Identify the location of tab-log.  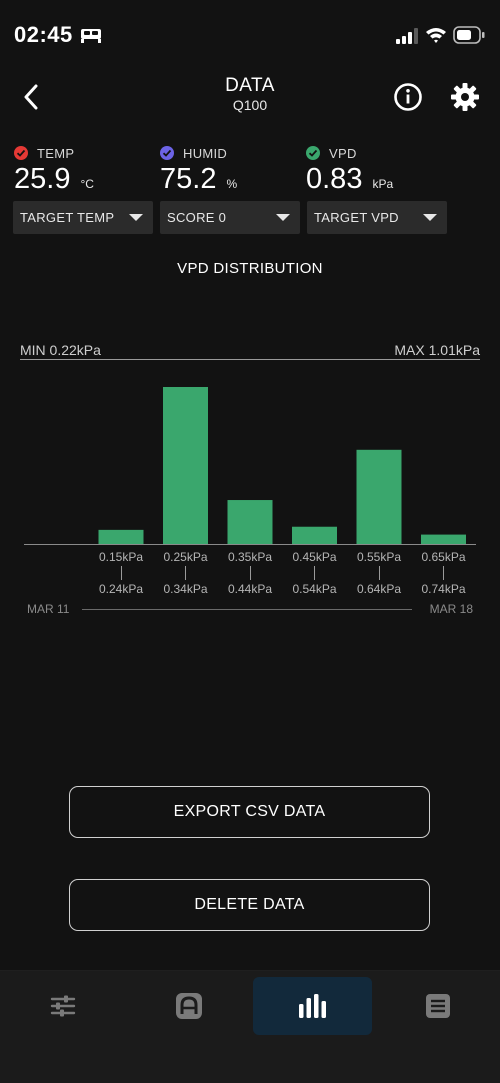
(437, 1006).